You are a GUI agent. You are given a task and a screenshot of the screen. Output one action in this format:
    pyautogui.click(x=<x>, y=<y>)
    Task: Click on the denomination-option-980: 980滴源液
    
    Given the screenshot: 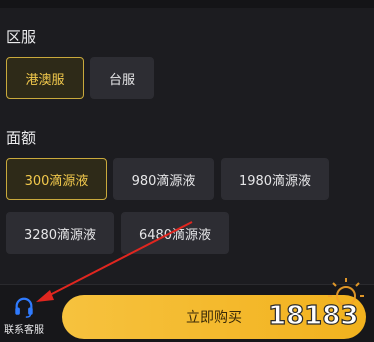 What is the action you would take?
    pyautogui.click(x=163, y=179)
    